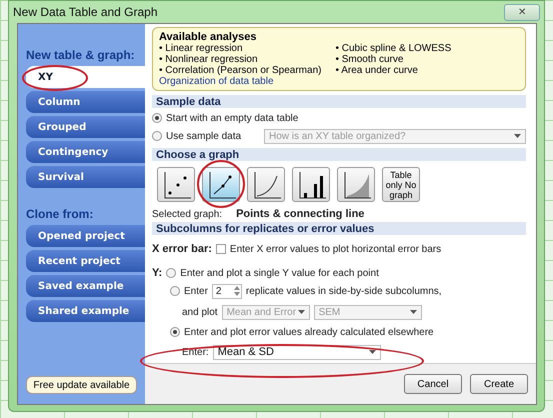 The height and width of the screenshot is (418, 553). I want to click on plot-label: and plot, so click(200, 312).